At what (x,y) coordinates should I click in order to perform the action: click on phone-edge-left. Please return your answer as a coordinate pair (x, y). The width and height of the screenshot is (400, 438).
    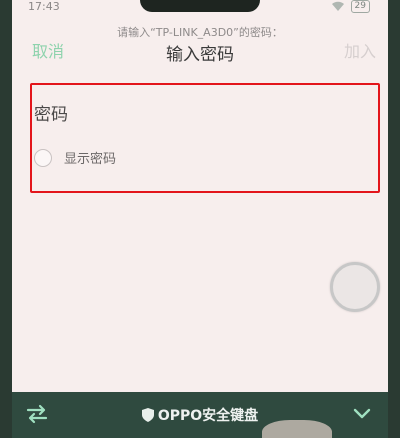
    Looking at the image, I should click on (6, 219).